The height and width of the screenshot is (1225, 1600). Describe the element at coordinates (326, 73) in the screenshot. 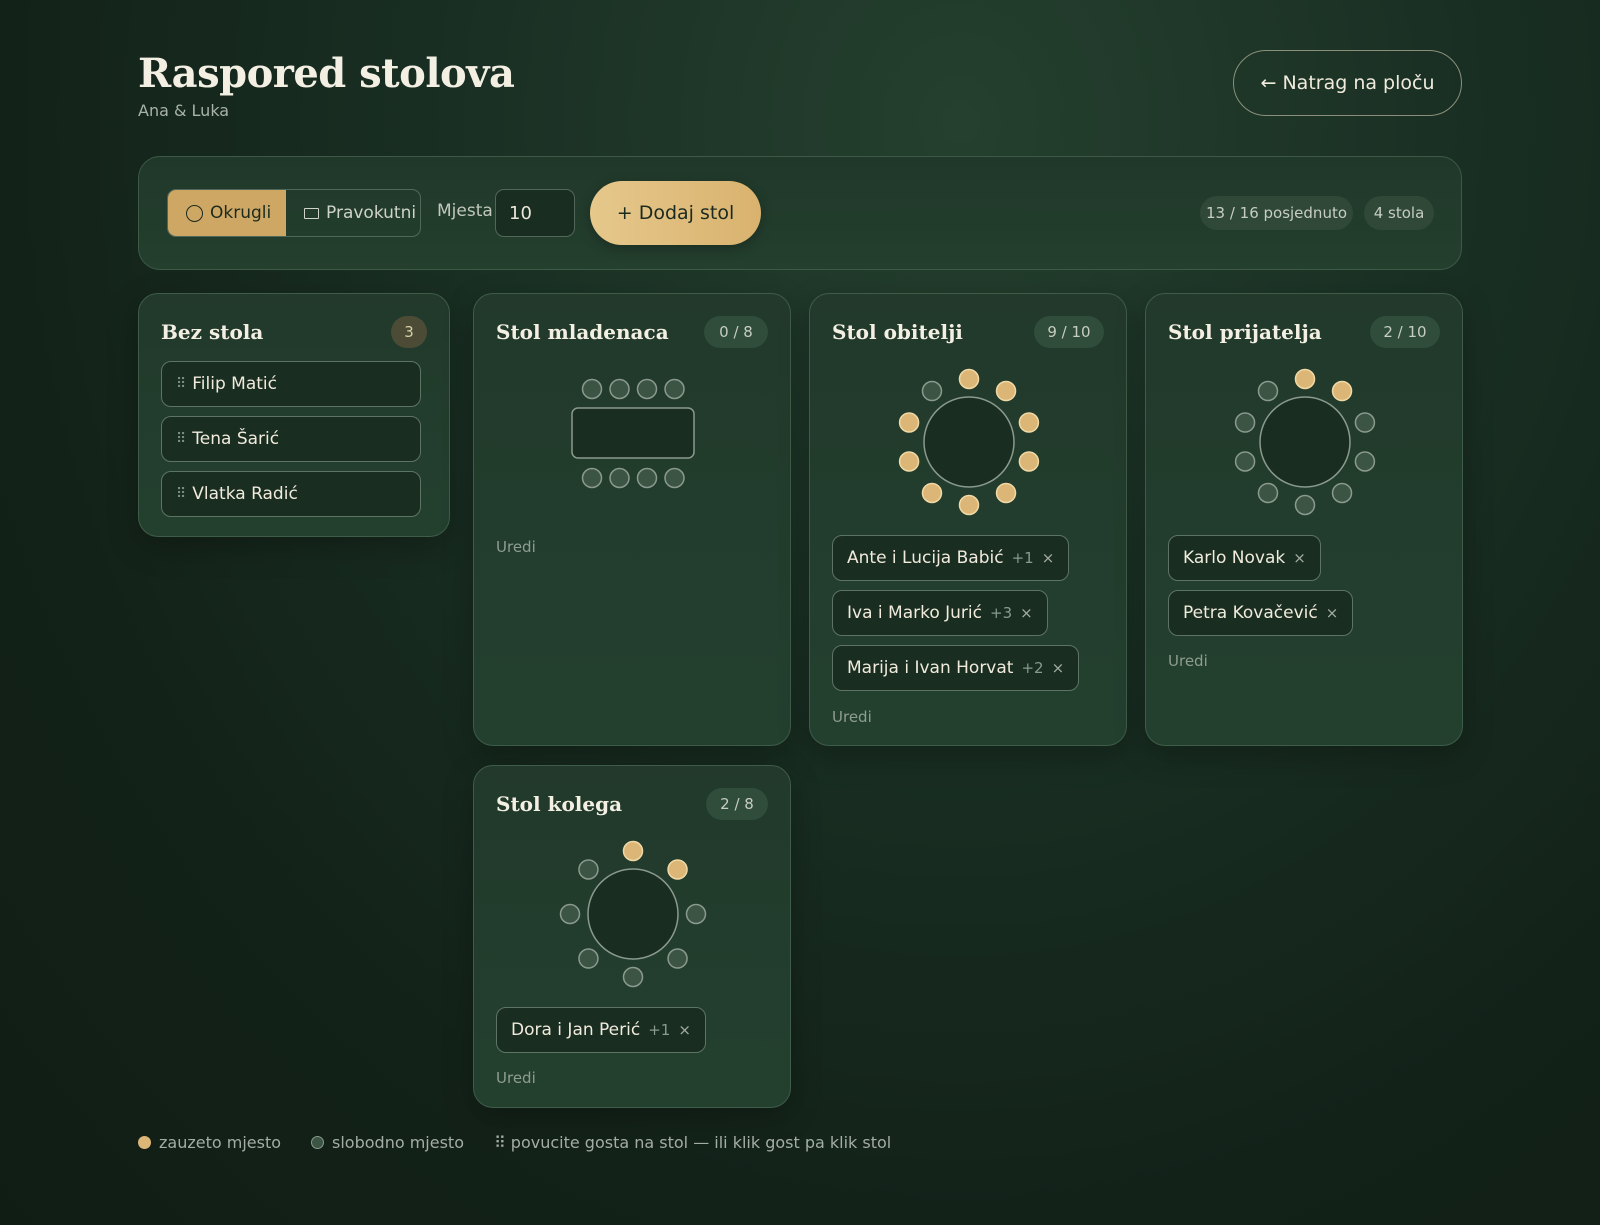

I see `page-title: Raspored stolova` at that location.